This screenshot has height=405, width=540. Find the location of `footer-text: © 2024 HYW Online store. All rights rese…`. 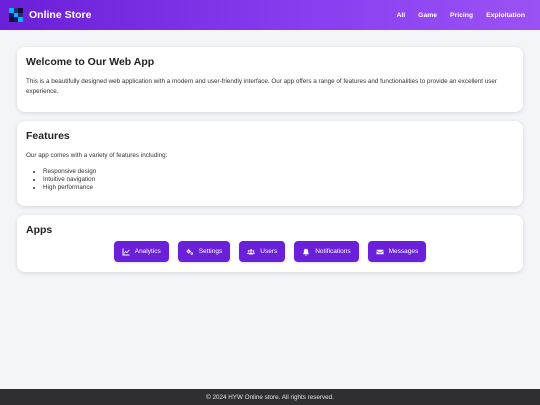

footer-text: © 2024 HYW Online store. All rights rese… is located at coordinates (270, 397).